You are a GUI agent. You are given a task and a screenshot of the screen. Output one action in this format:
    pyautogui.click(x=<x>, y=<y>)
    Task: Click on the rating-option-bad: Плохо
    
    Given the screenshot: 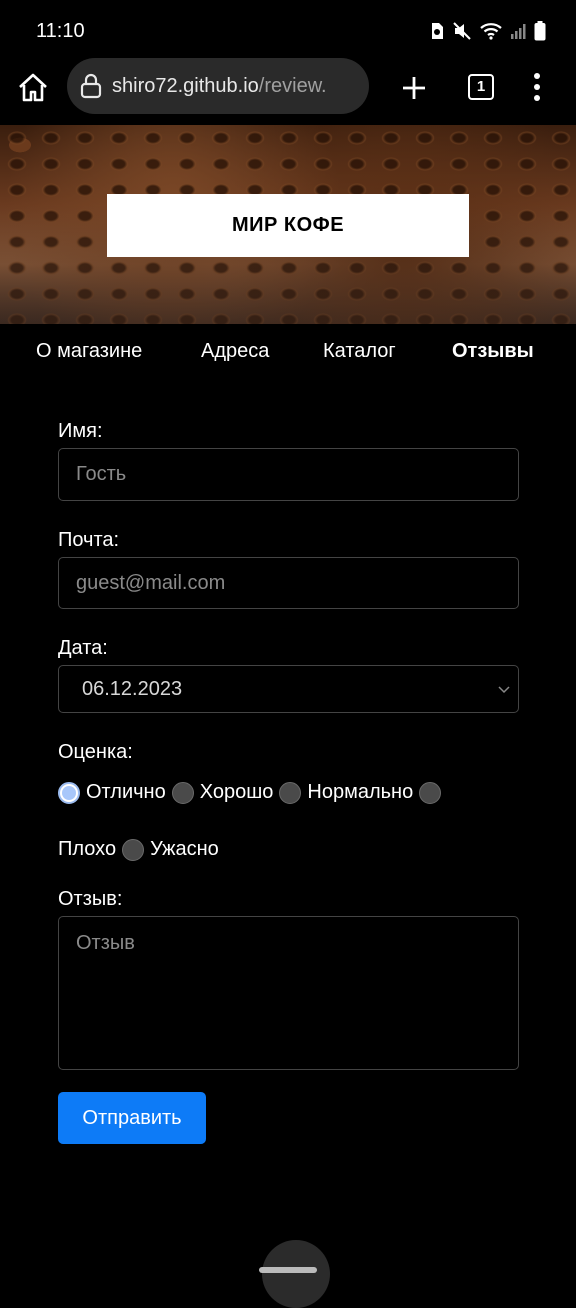 What is the action you would take?
    pyautogui.click(x=87, y=849)
    